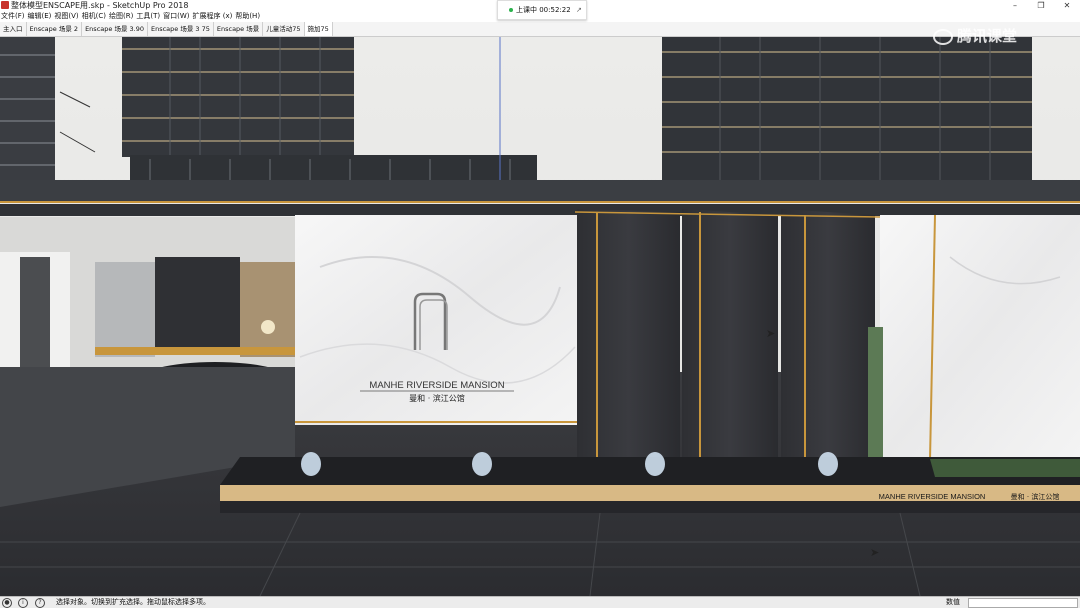 Image resolution: width=1080 pixels, height=608 pixels. Describe the element at coordinates (318, 29) in the screenshot. I see `scene-tab-active: 施加75` at that location.